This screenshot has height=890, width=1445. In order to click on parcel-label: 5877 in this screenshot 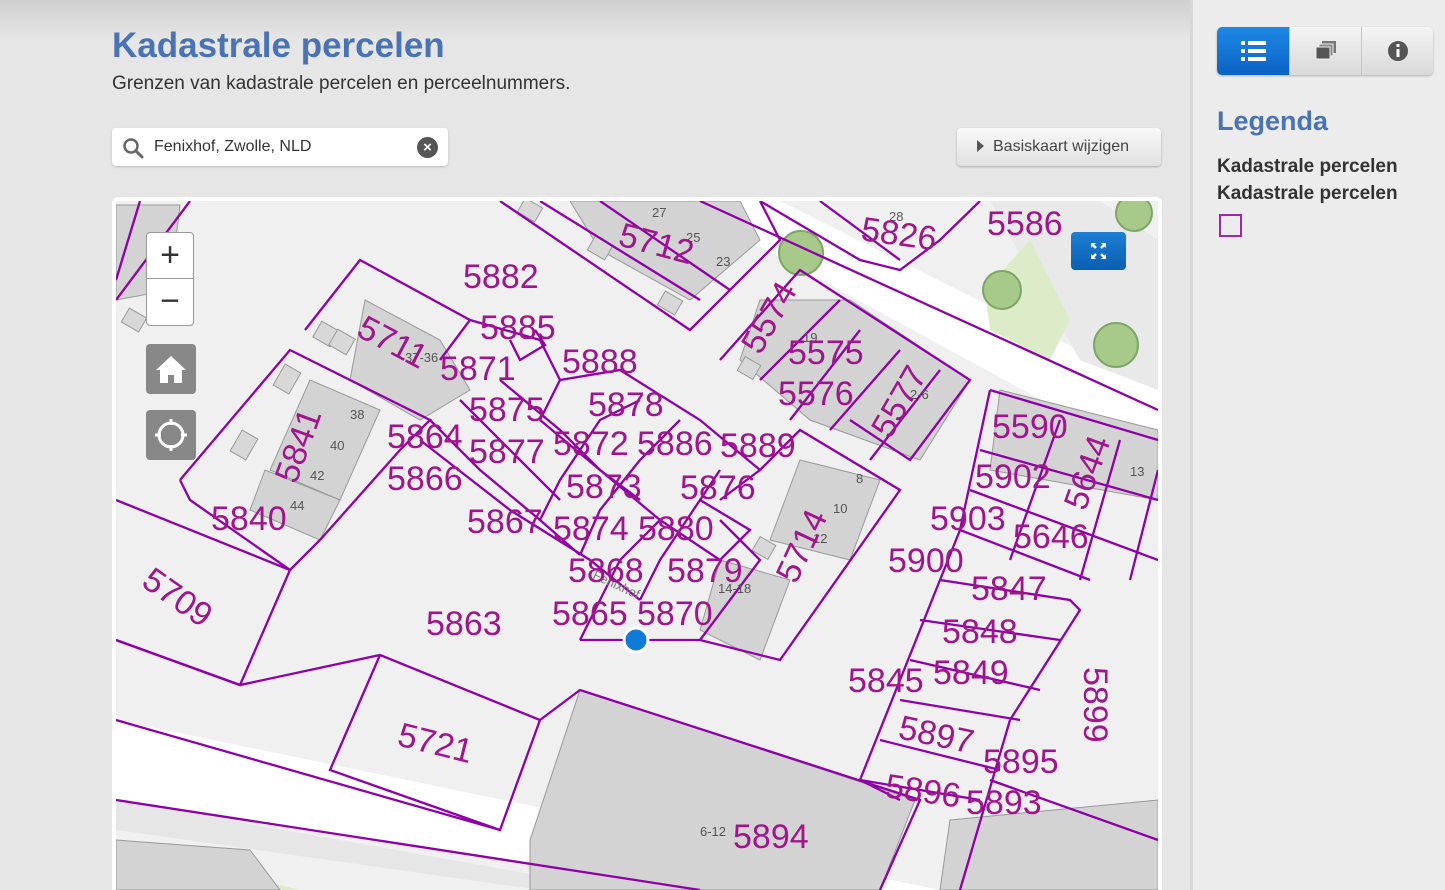, I will do `click(507, 452)`.